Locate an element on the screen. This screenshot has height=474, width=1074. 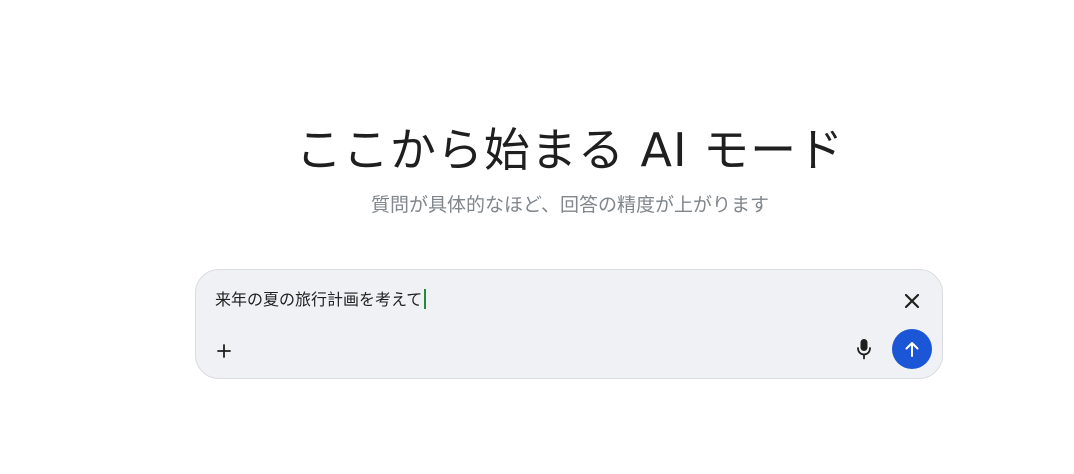
prompt-input: 来年の夏の旅行計画を考えて is located at coordinates (321, 300).